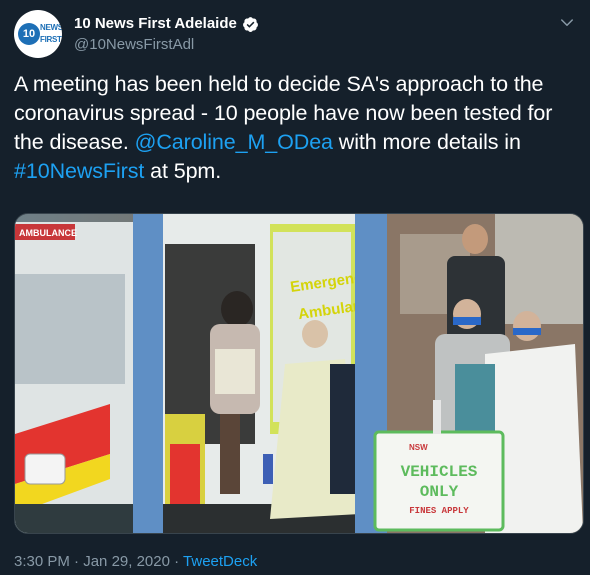 This screenshot has width=590, height=575. Describe the element at coordinates (234, 142) in the screenshot. I see `mention-link: @Caroline_M_ODea` at that location.